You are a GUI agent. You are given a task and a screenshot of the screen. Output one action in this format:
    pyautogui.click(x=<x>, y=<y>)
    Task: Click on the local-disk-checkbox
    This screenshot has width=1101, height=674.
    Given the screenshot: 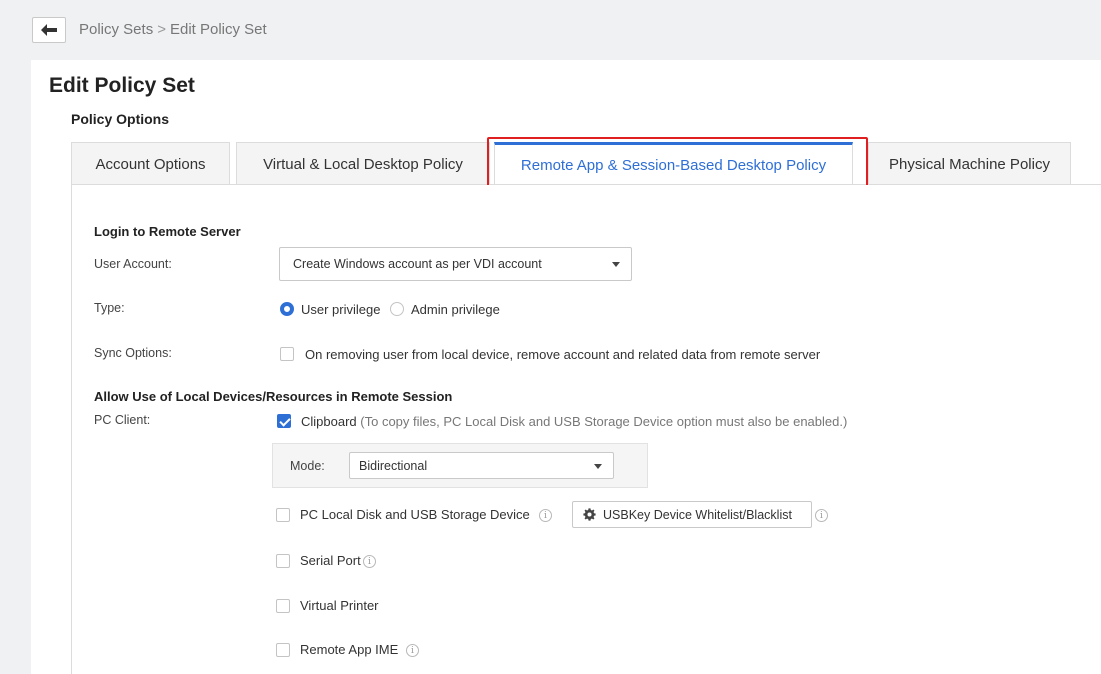 What is the action you would take?
    pyautogui.click(x=283, y=515)
    